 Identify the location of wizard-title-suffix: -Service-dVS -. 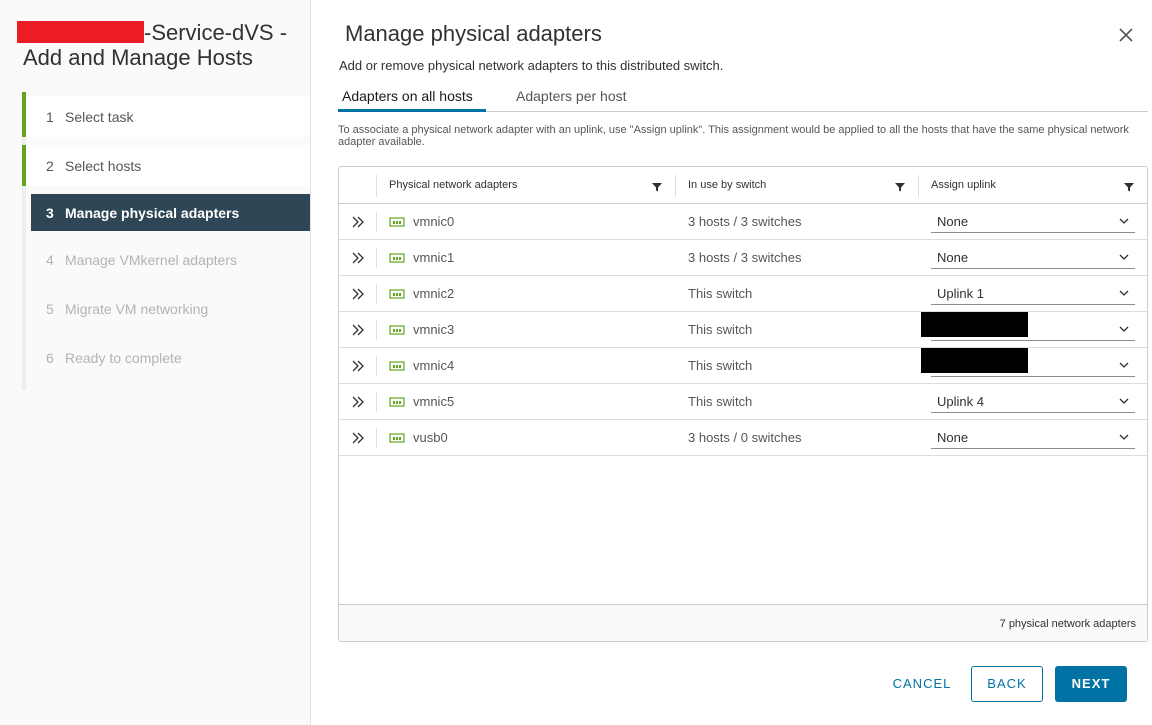
(216, 32).